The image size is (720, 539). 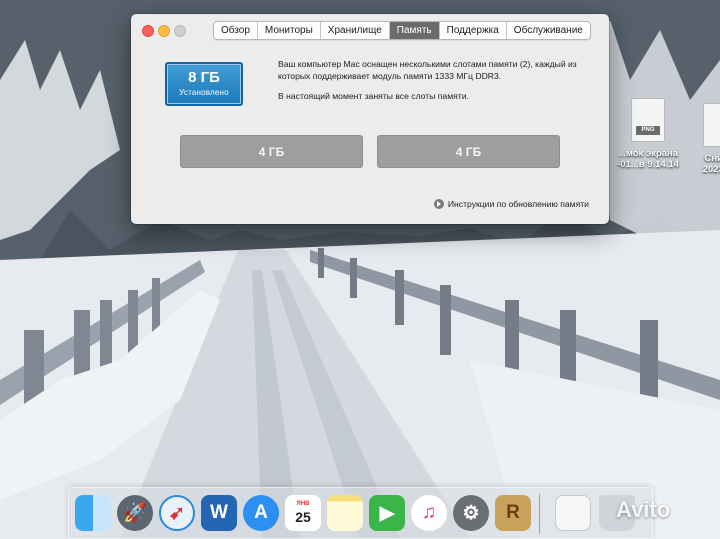 I want to click on close-button, so click(x=148, y=31).